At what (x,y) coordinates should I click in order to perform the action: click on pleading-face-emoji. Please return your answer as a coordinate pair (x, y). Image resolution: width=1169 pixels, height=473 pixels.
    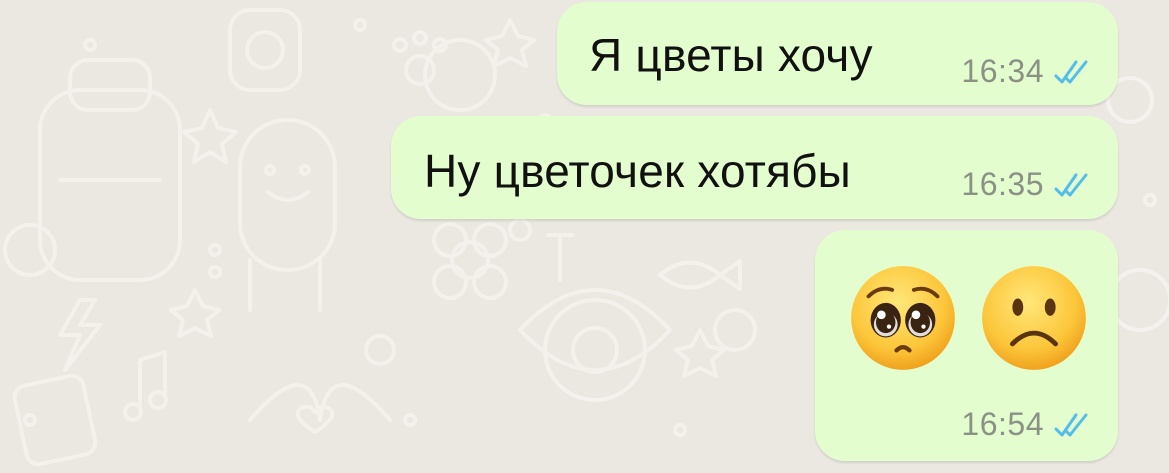
    Looking at the image, I should click on (903, 318).